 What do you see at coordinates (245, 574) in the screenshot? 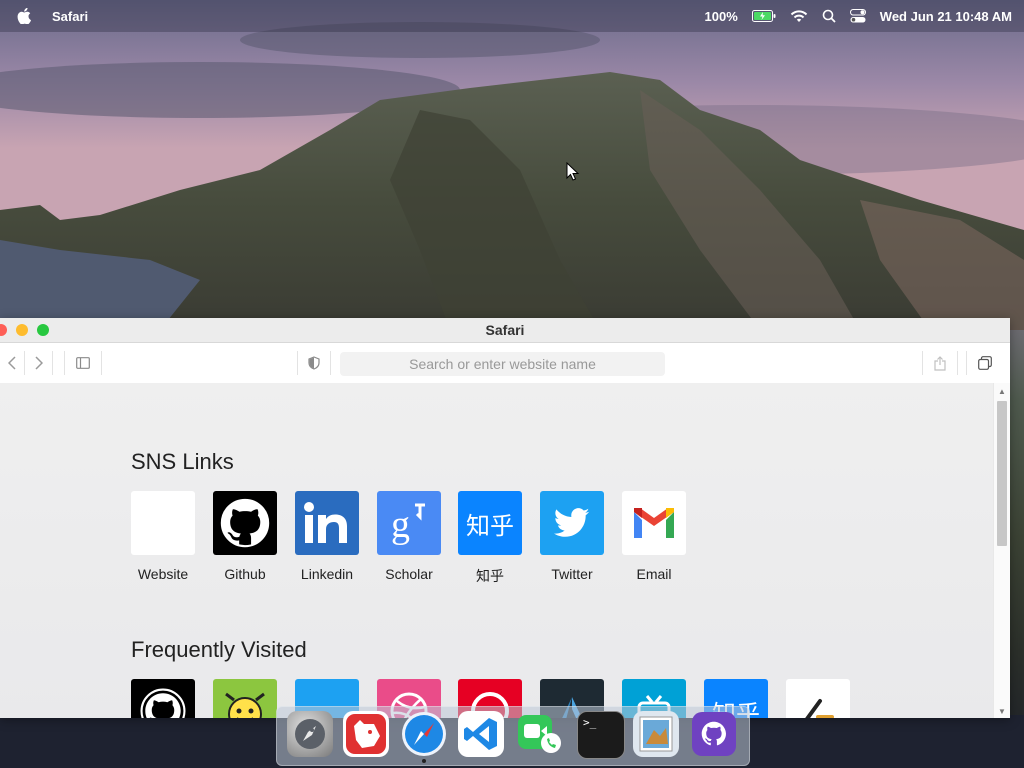
I see `github-label: Github` at bounding box center [245, 574].